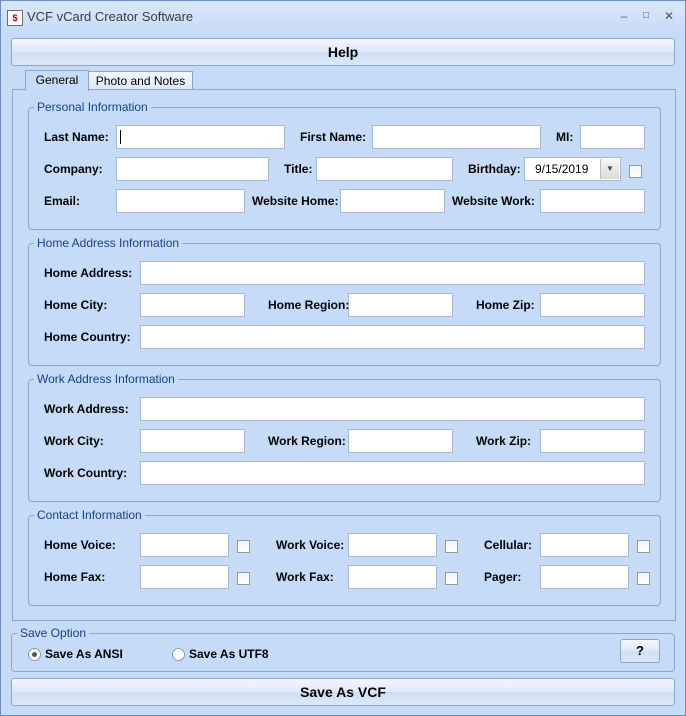  Describe the element at coordinates (88, 273) in the screenshot. I see `home-address-label: Home Address:` at that location.